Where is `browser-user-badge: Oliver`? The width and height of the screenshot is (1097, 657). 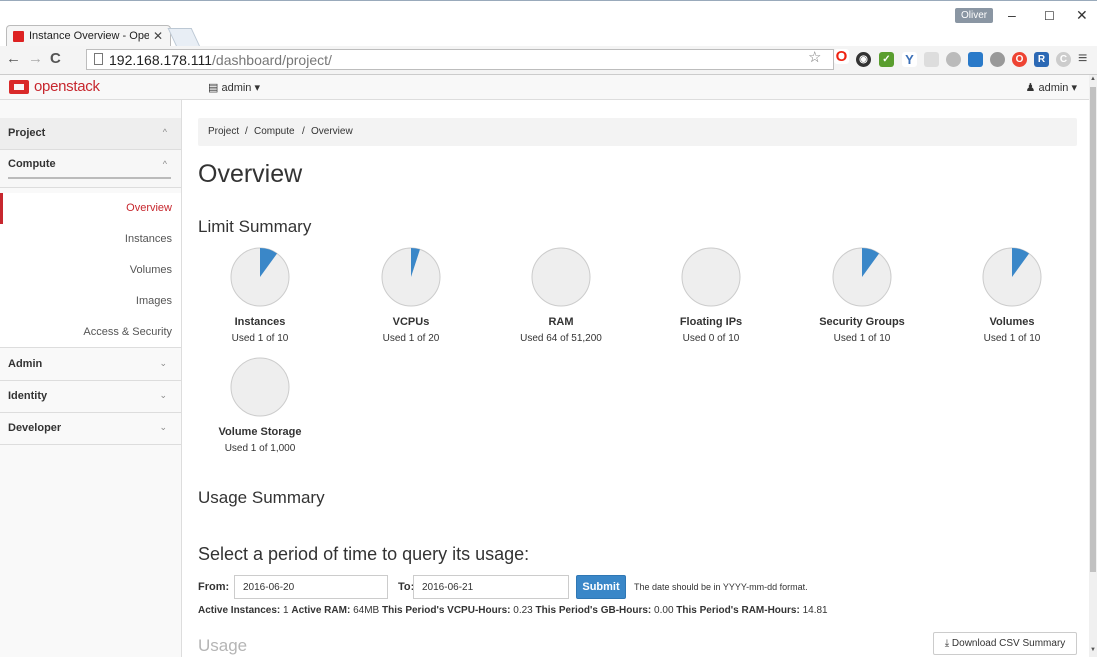
browser-user-badge: Oliver is located at coordinates (974, 15).